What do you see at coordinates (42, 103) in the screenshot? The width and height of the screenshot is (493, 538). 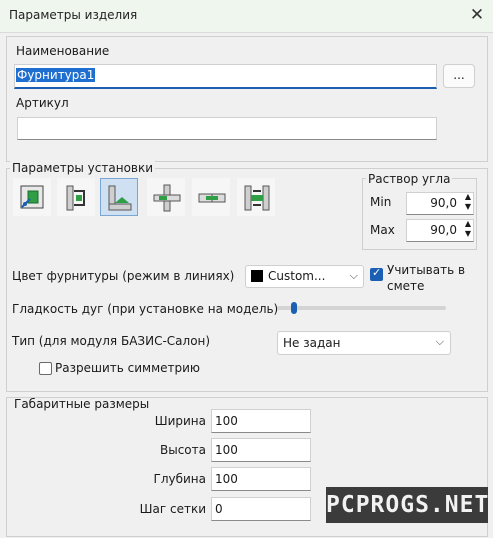 I see `article-label: Артикул` at bounding box center [42, 103].